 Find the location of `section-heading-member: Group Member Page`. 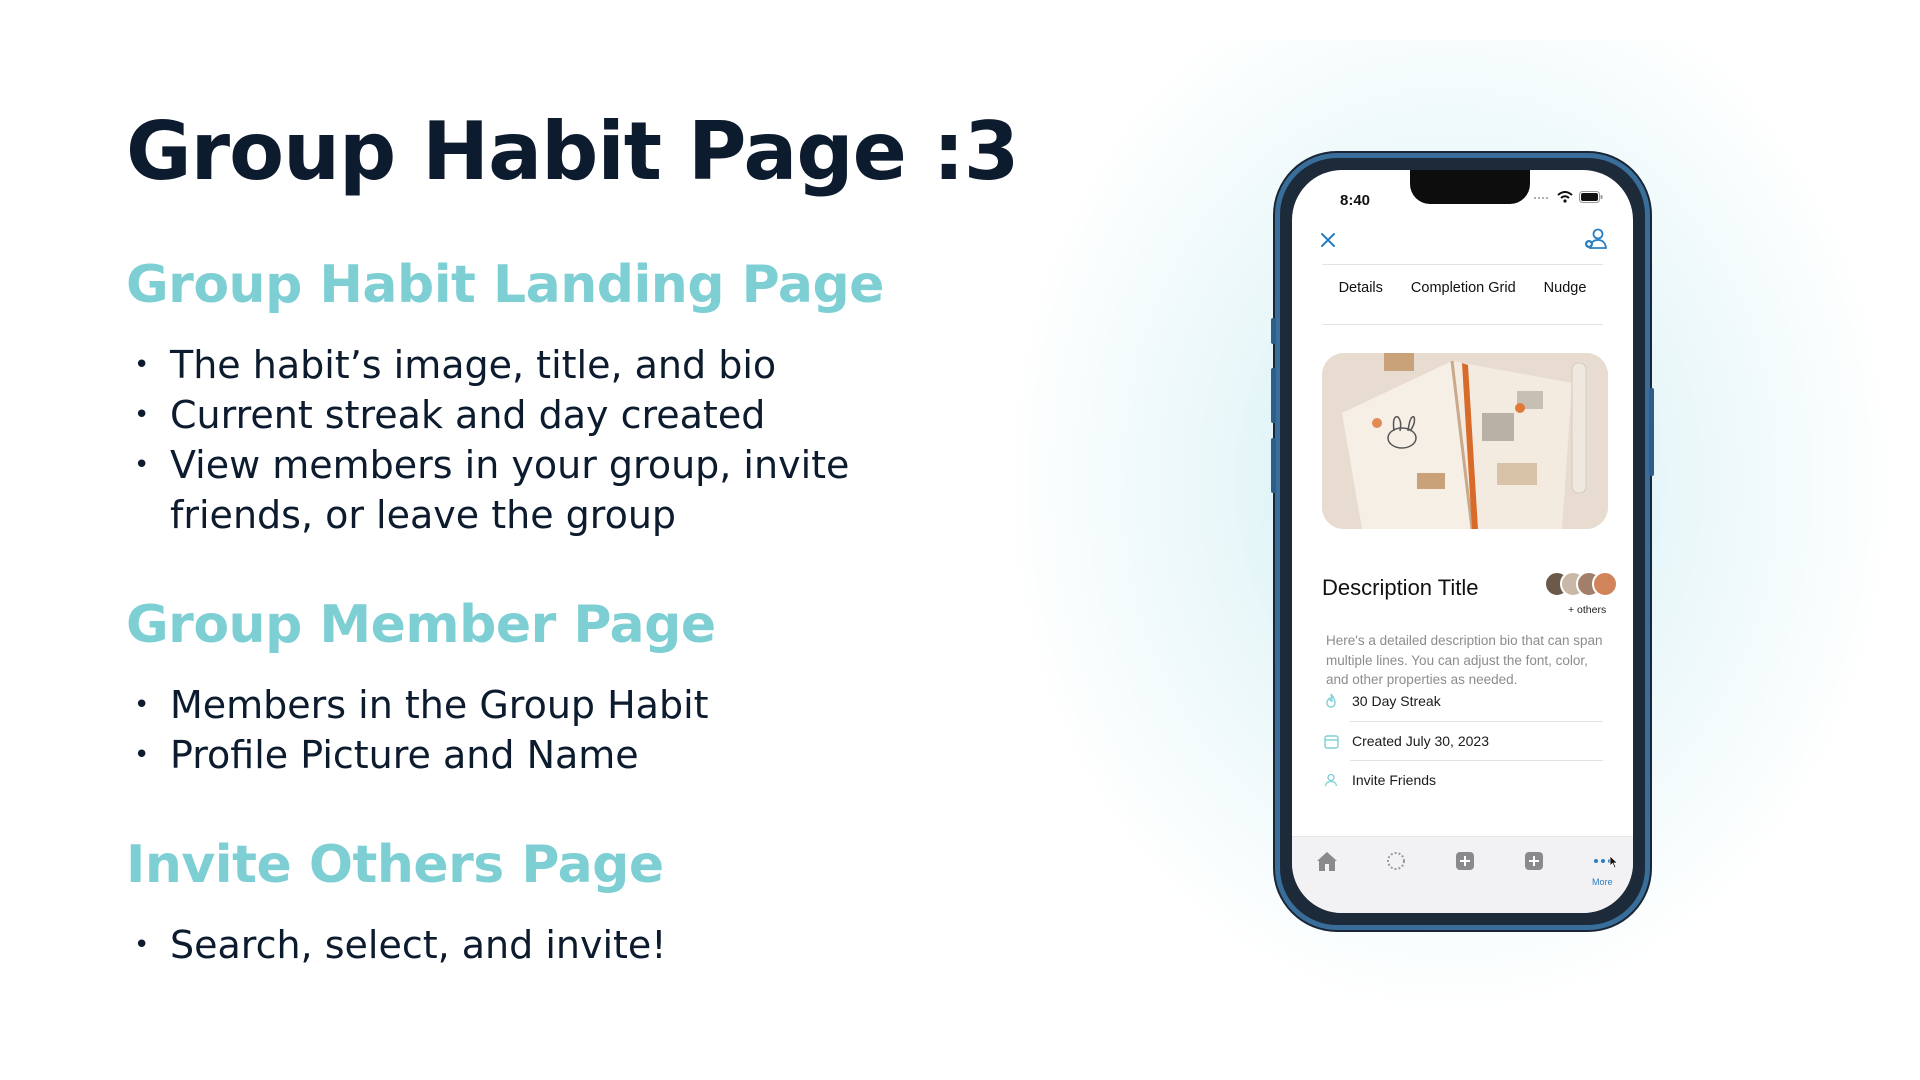

section-heading-member: Group Member Page is located at coordinates (421, 625).